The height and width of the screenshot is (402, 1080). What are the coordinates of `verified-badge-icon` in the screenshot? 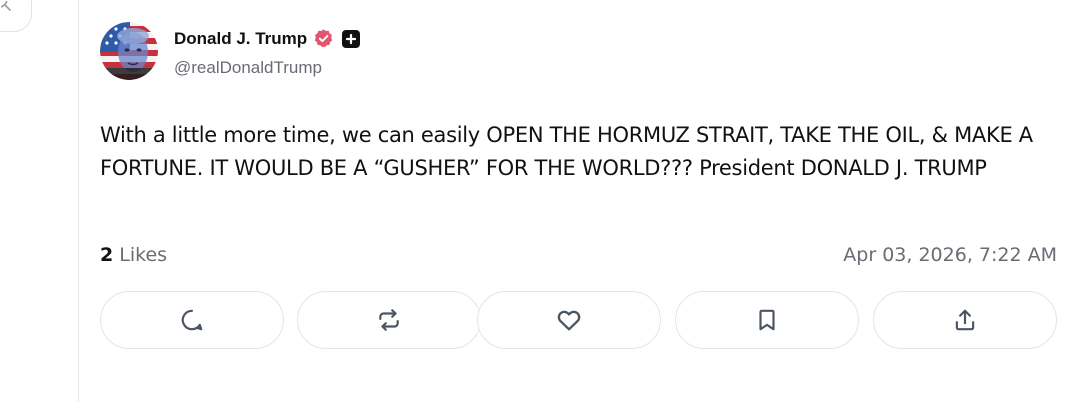 It's located at (323, 38).